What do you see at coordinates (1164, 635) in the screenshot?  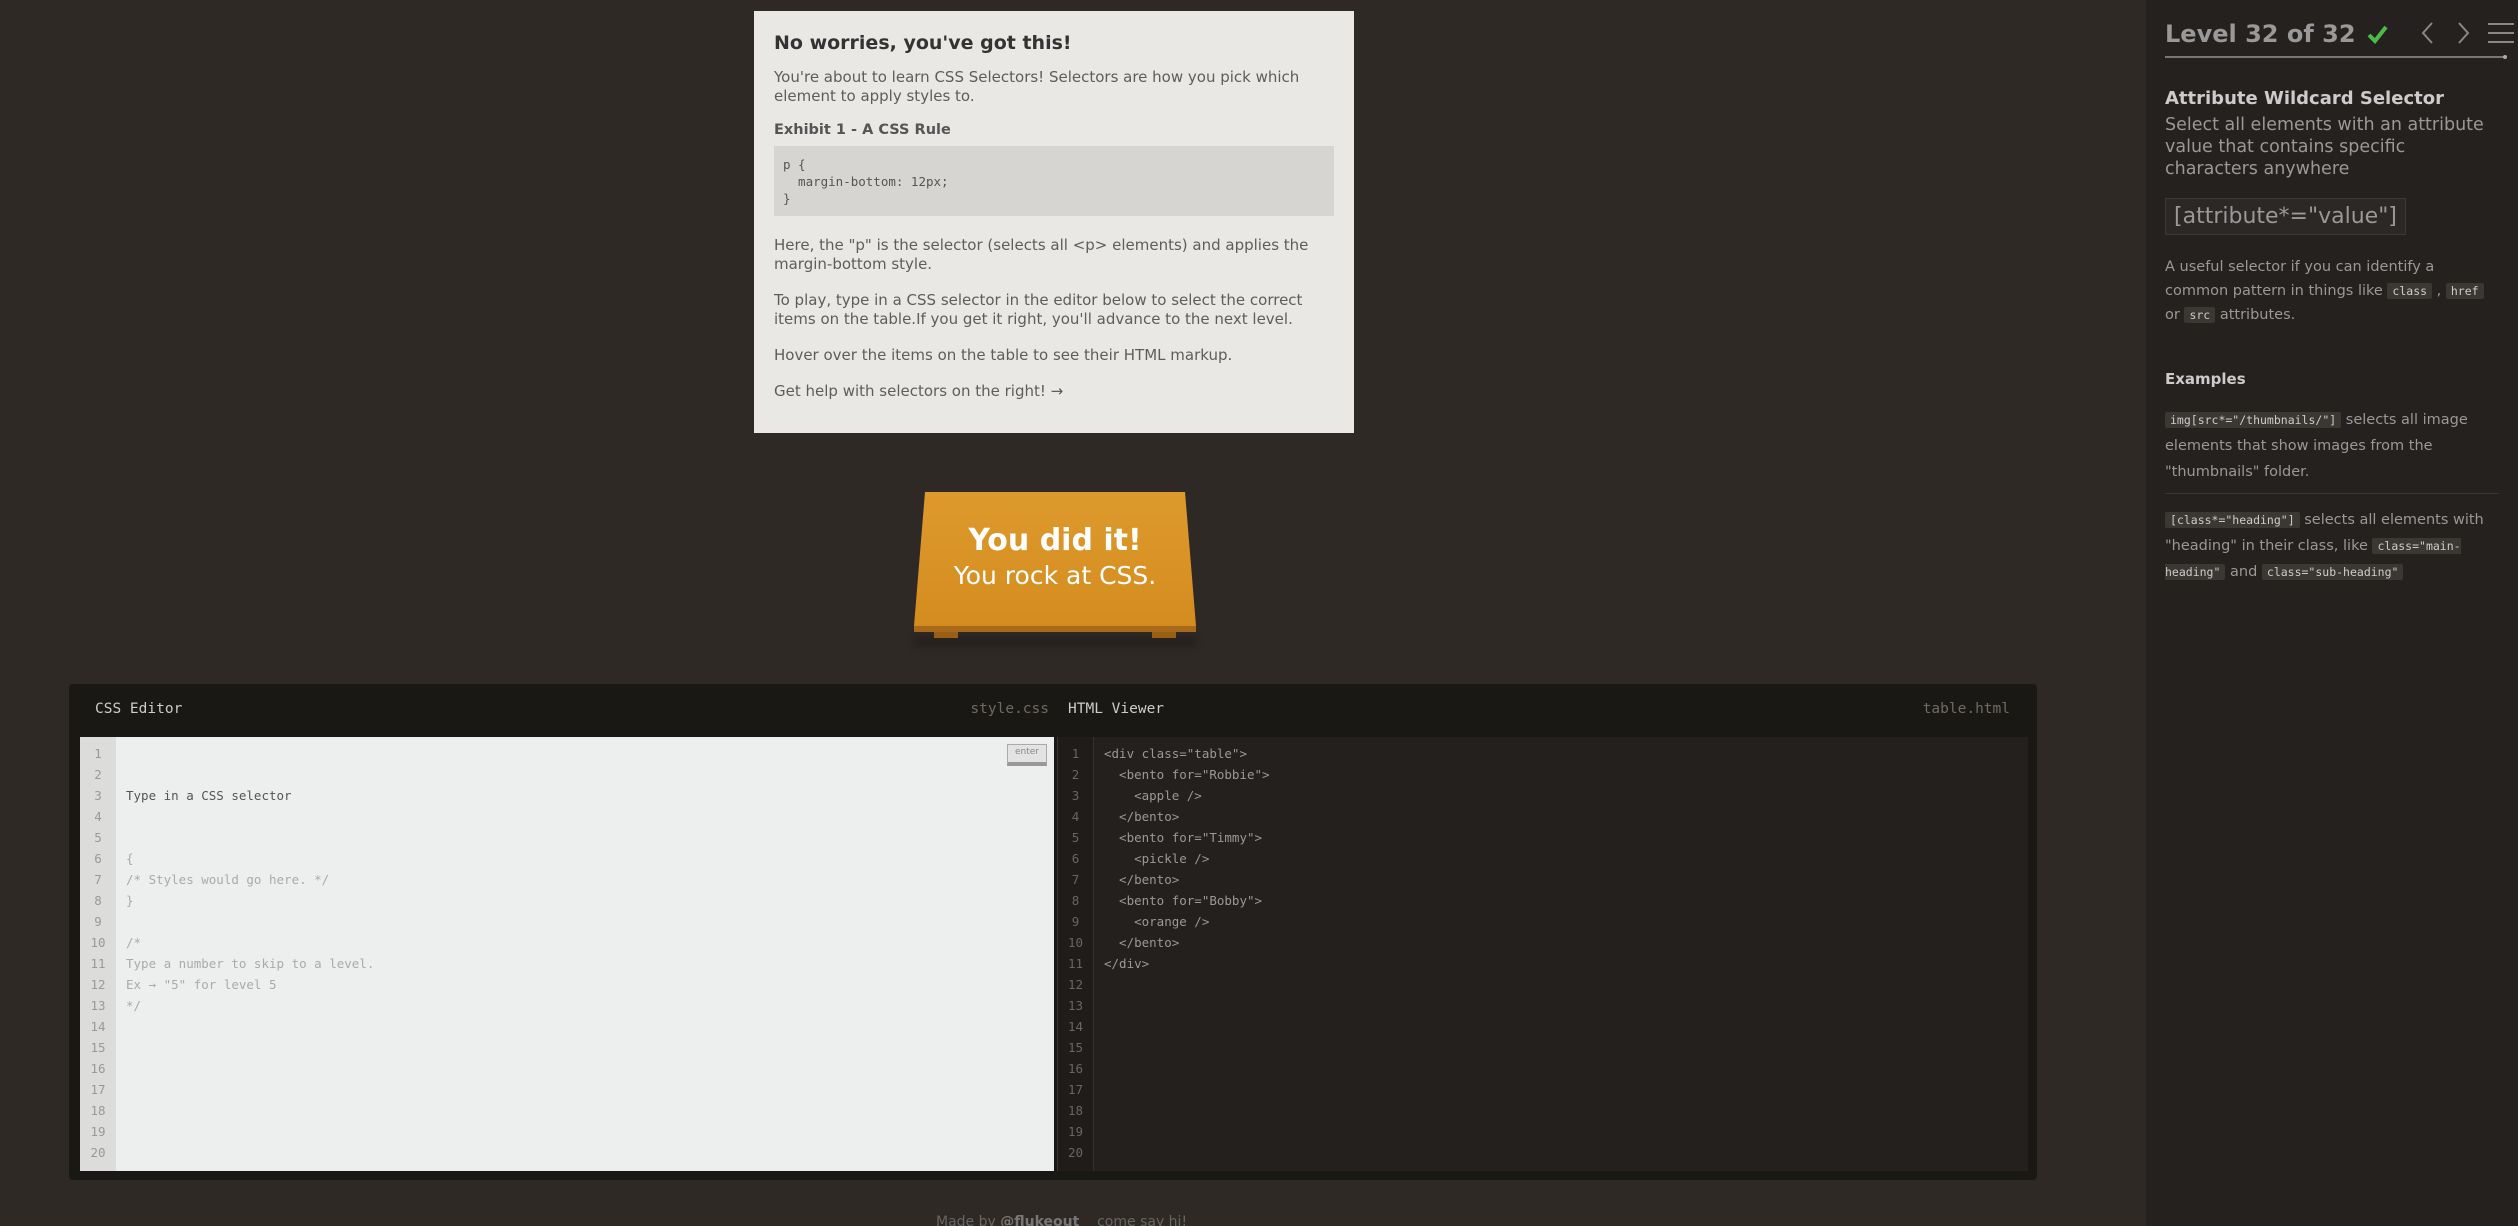 I see `table-leg-right` at bounding box center [1164, 635].